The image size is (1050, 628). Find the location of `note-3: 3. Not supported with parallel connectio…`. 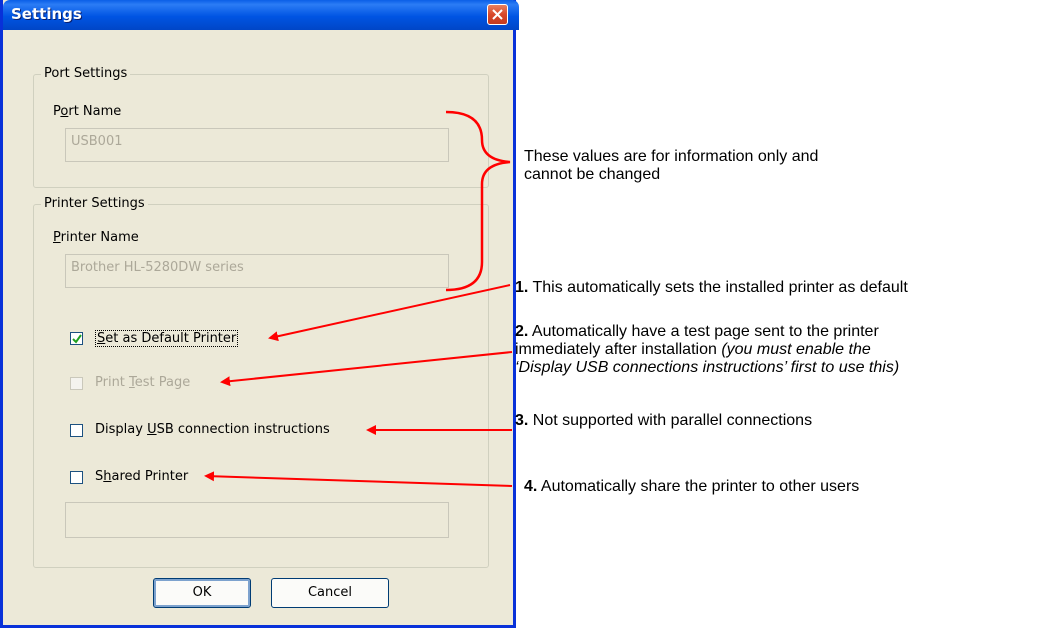

note-3: 3. Not supported with parallel connectio… is located at coordinates (664, 420).